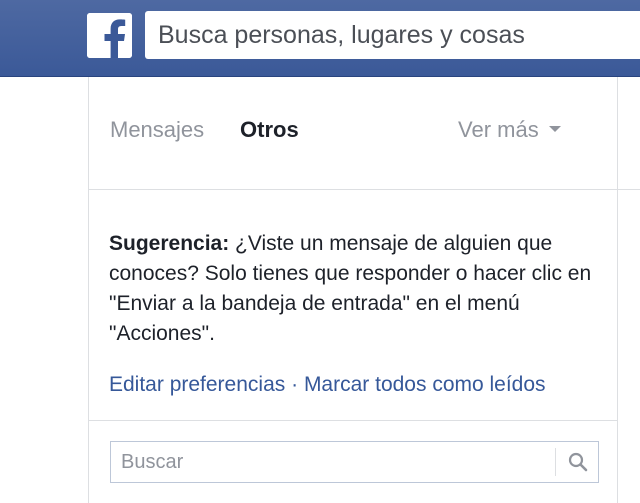 Image resolution: width=640 pixels, height=503 pixels. I want to click on divider, so click(353, 420).